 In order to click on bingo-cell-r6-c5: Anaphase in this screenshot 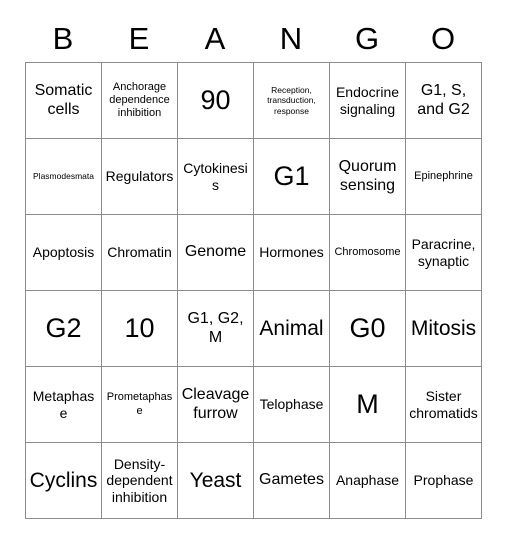, I will do `click(368, 481)`.